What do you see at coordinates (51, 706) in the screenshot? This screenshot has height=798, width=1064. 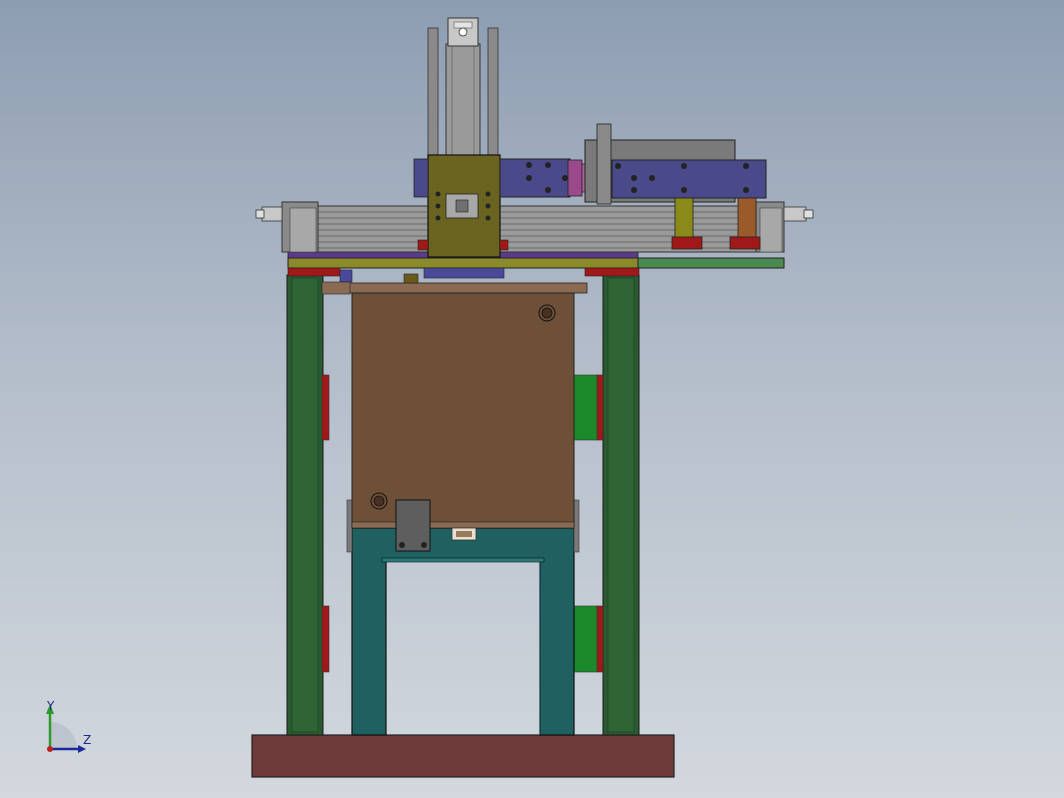 I see `y-axis-label: Y` at bounding box center [51, 706].